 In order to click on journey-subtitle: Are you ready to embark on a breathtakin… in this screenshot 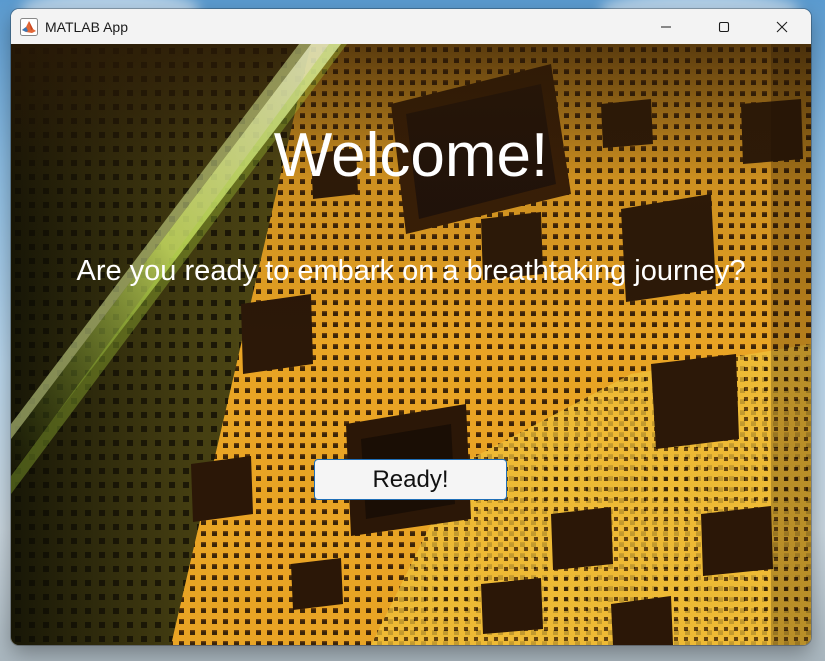, I will do `click(411, 271)`.